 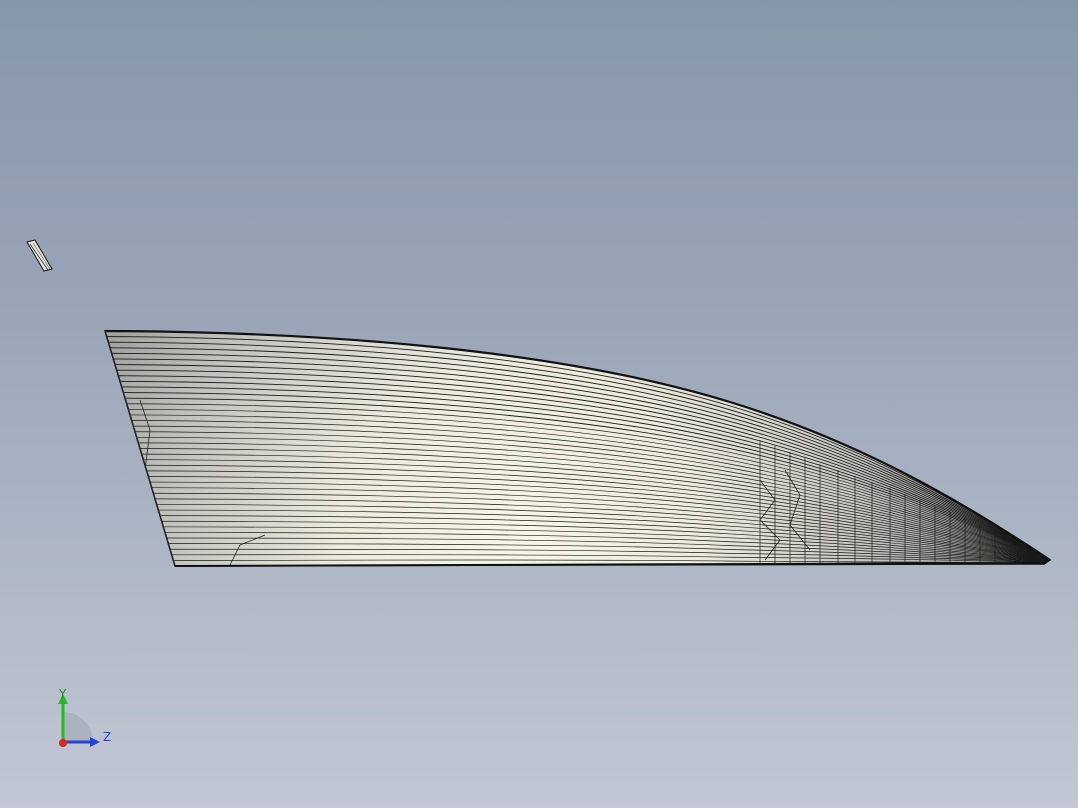 What do you see at coordinates (95, 742) in the screenshot?
I see `z-axis-arrow` at bounding box center [95, 742].